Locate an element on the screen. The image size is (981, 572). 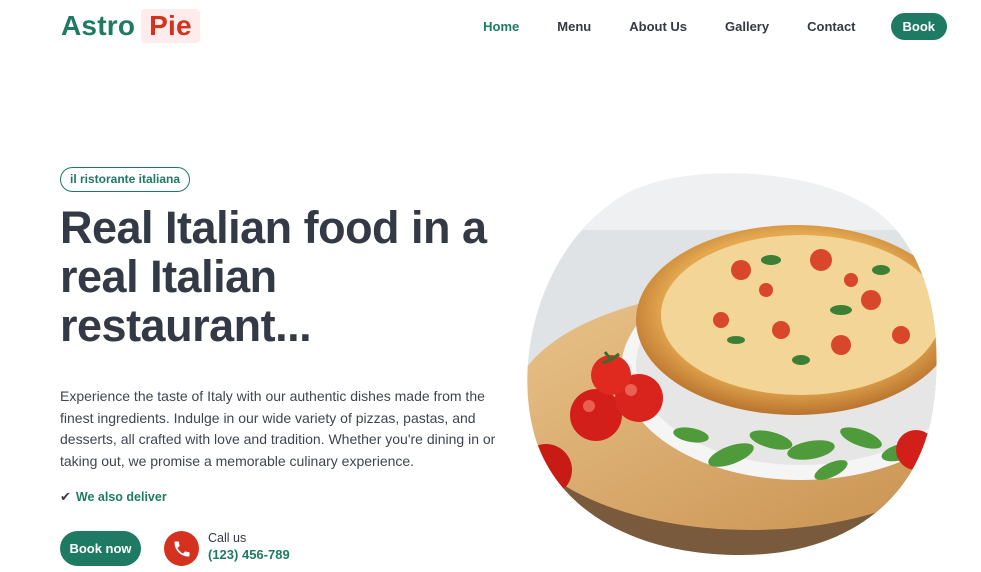
nav-about-us: About Us is located at coordinates (658, 26).